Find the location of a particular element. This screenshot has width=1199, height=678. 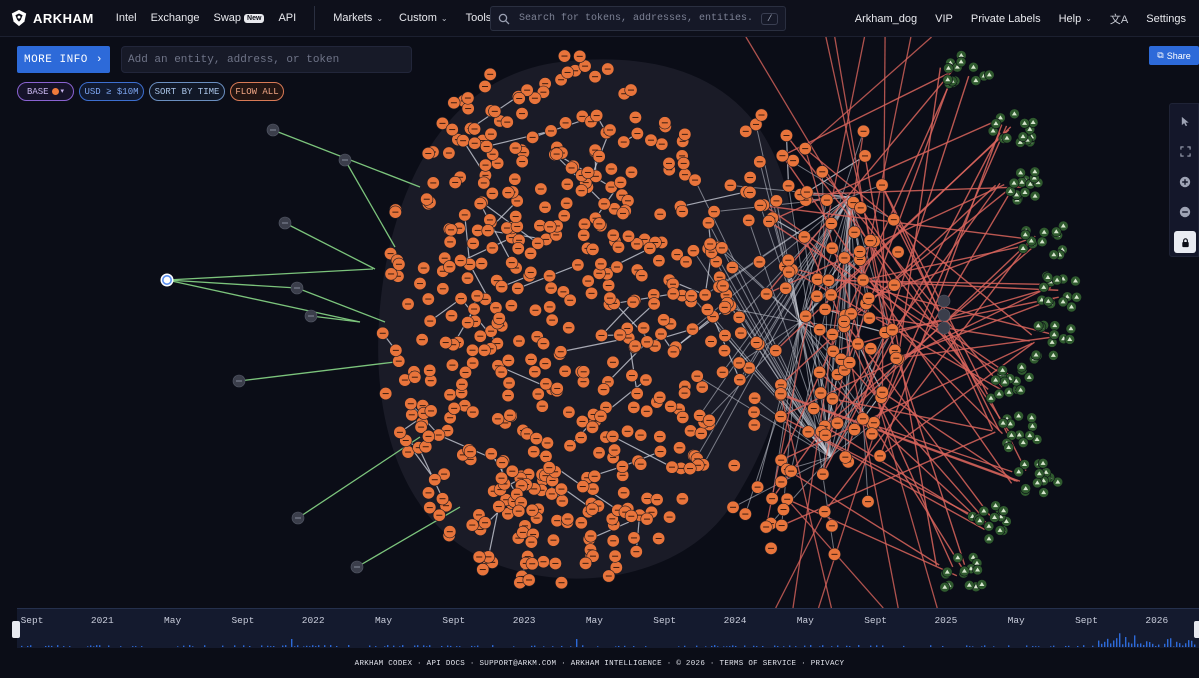

filter-chip-base: BASE ▾ is located at coordinates (45, 91).